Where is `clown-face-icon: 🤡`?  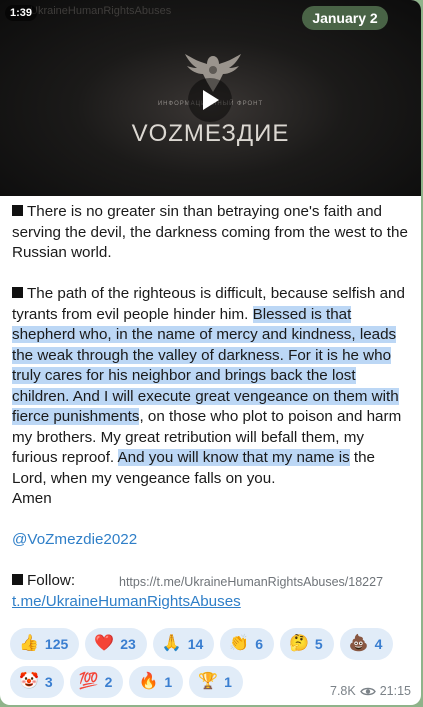
clown-face-icon: 🤡 is located at coordinates (29, 681).